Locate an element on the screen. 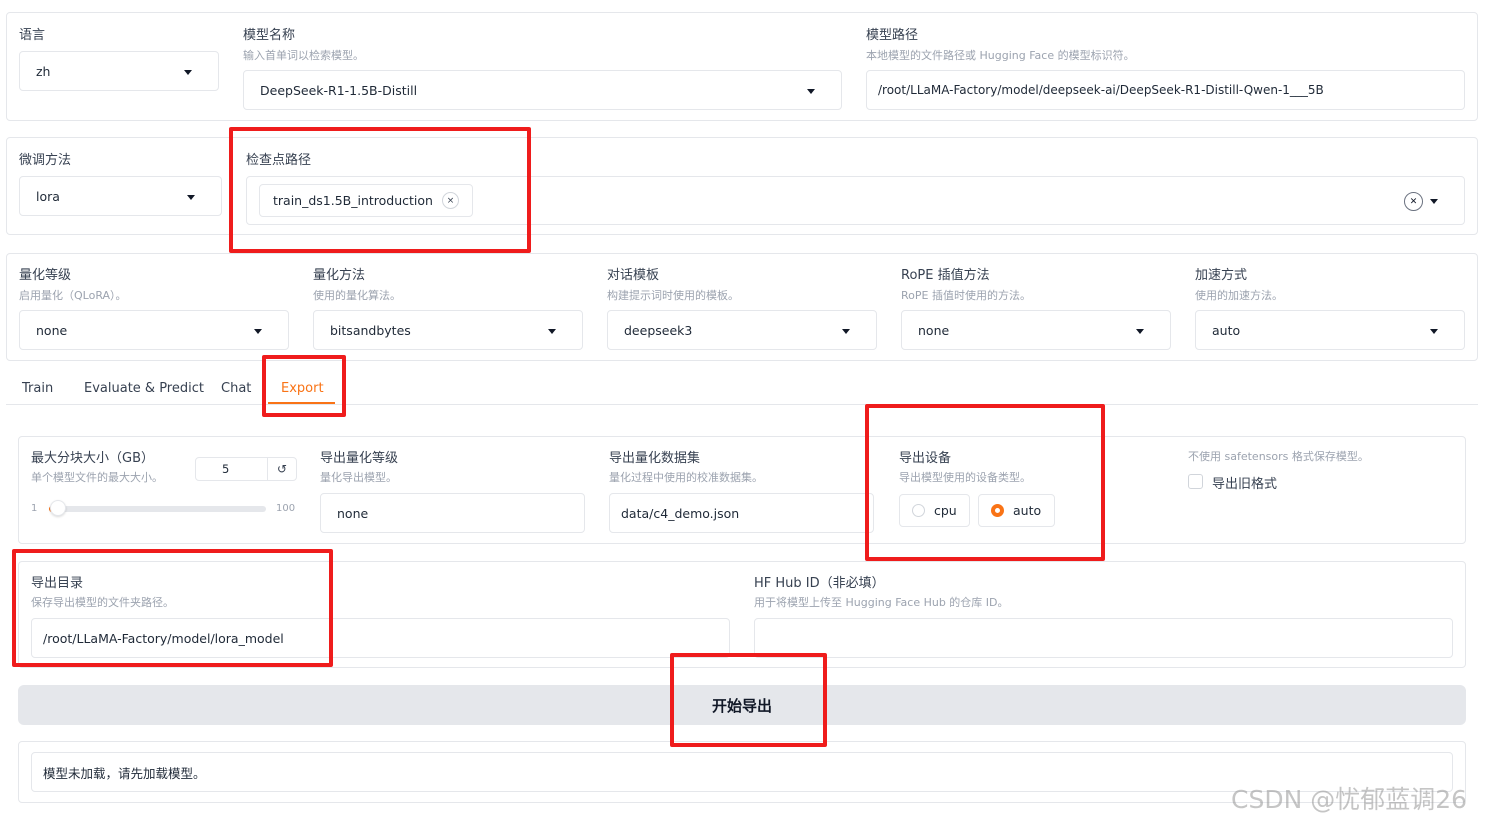  max-shard-number: 5 ↺ is located at coordinates (246, 469).